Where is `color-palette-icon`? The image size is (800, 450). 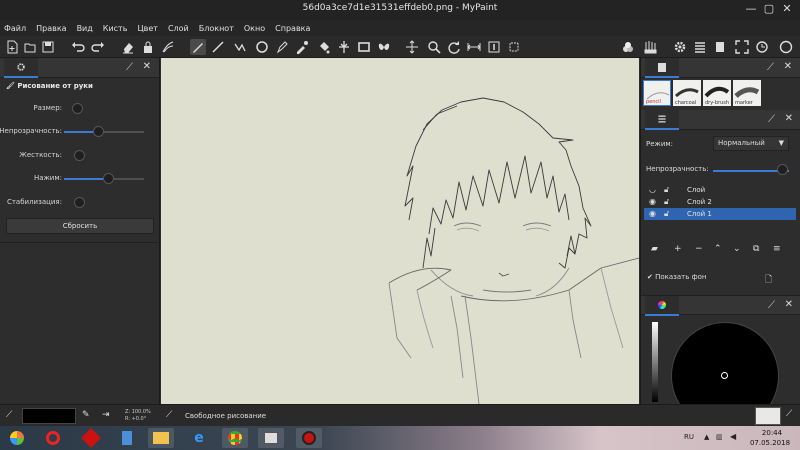
color-palette-icon is located at coordinates (628, 47).